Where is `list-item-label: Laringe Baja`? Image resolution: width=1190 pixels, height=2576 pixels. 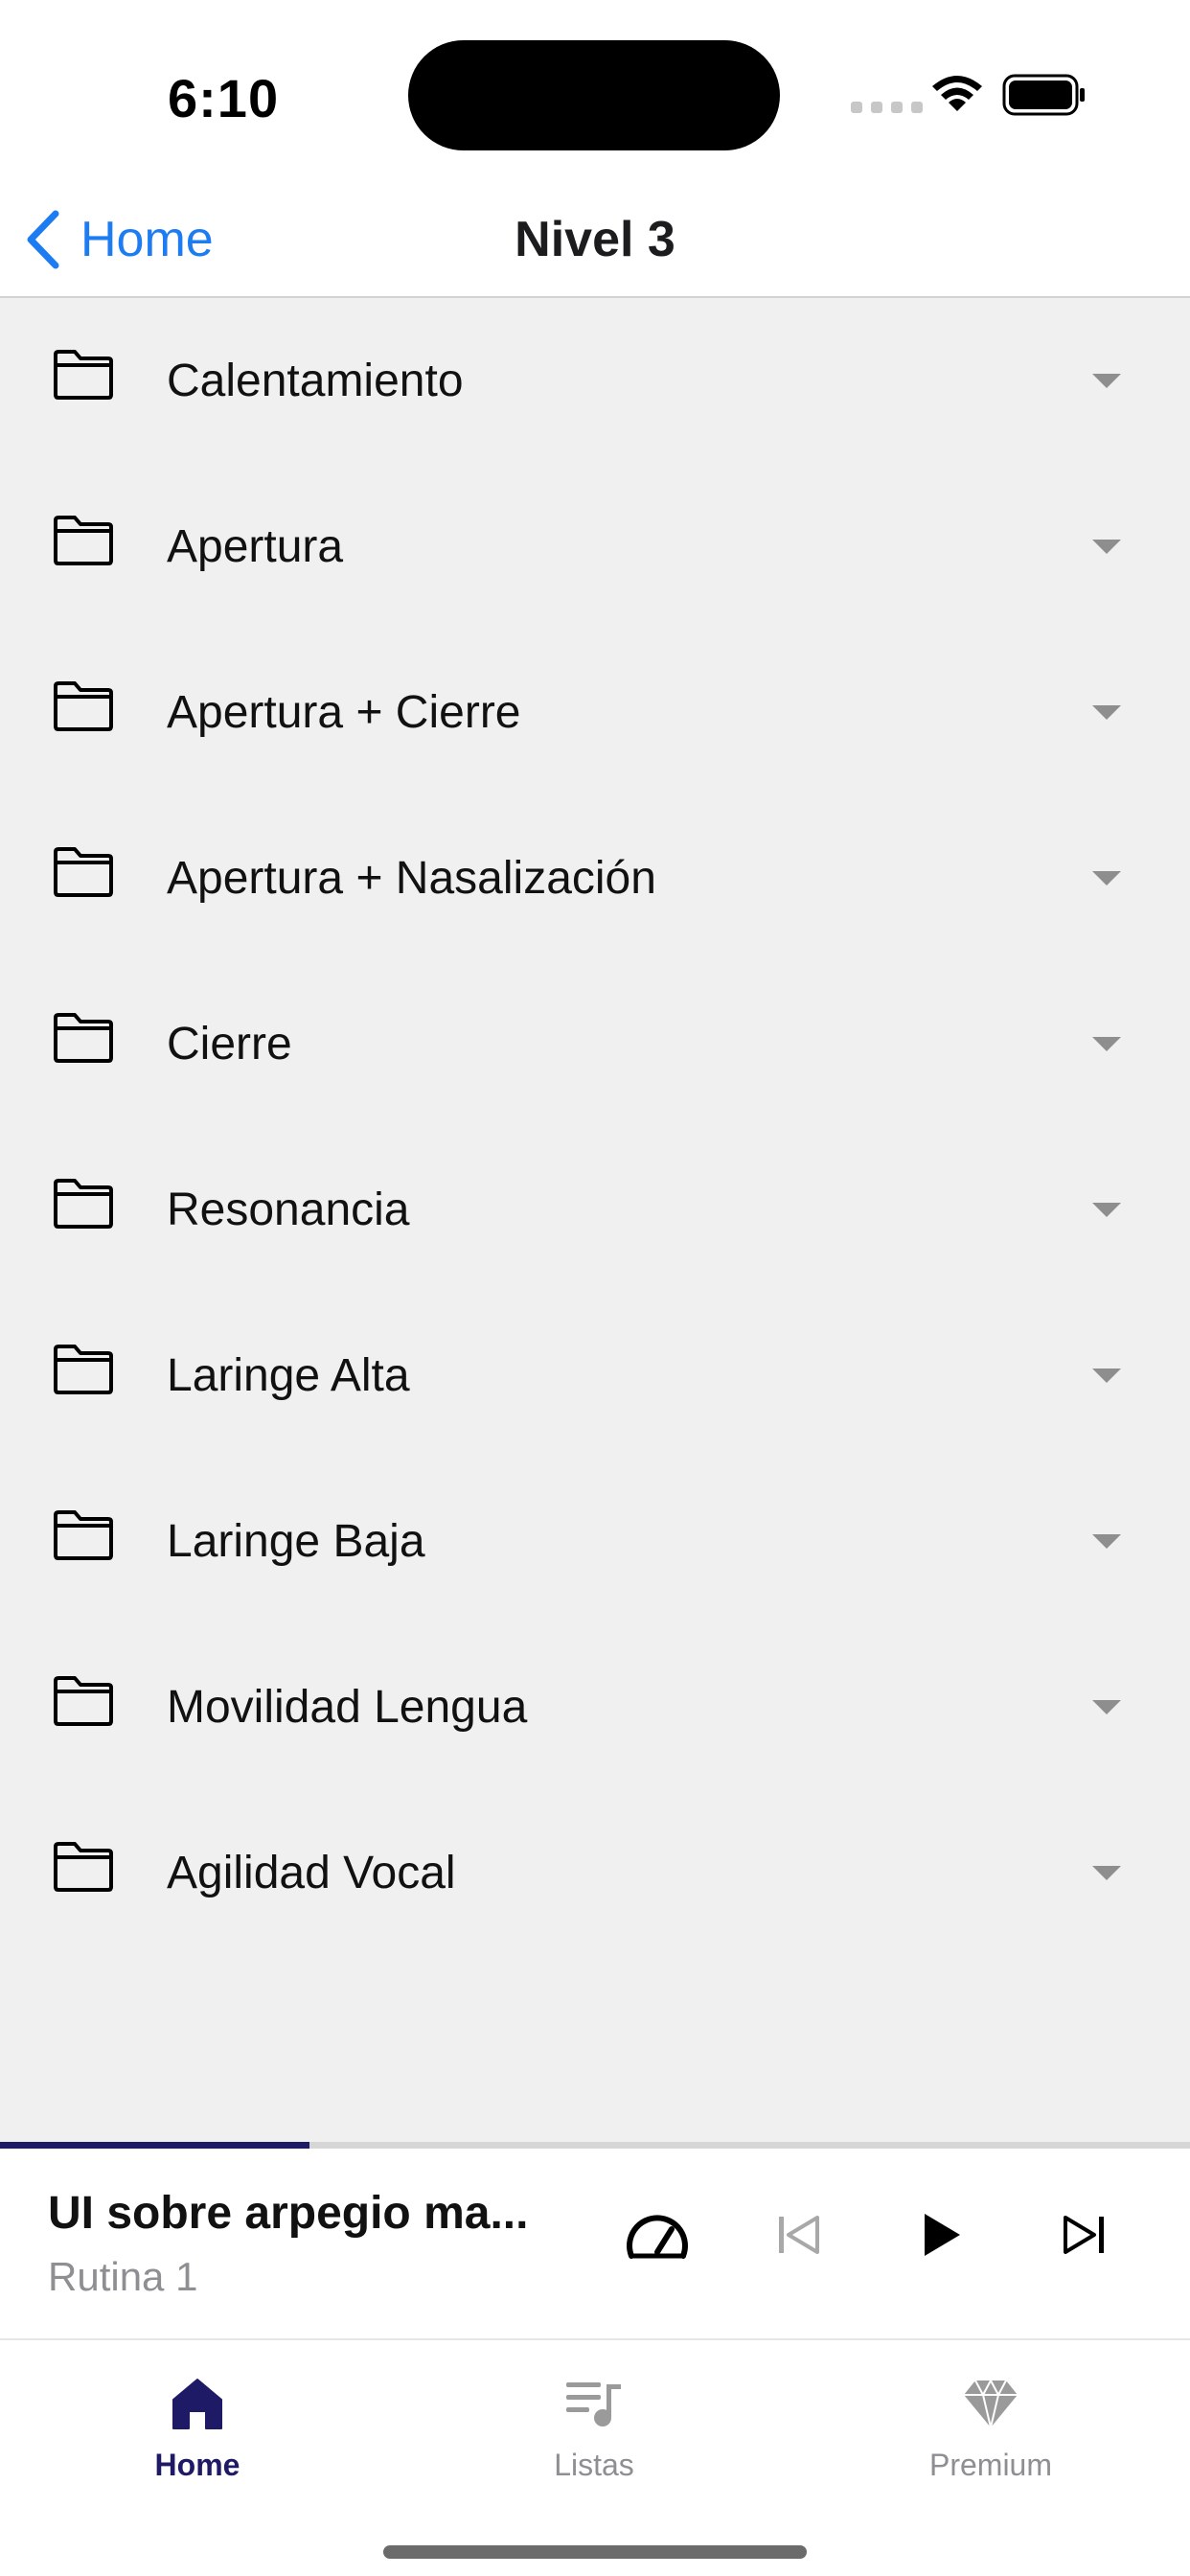 list-item-label: Laringe Baja is located at coordinates (296, 1541).